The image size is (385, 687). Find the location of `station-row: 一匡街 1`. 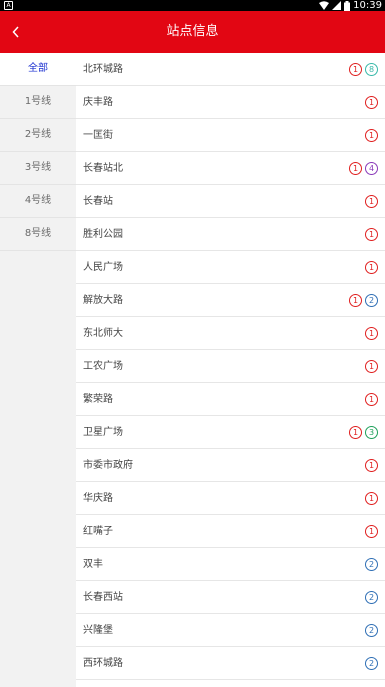

station-row: 一匡街 1 is located at coordinates (230, 135).